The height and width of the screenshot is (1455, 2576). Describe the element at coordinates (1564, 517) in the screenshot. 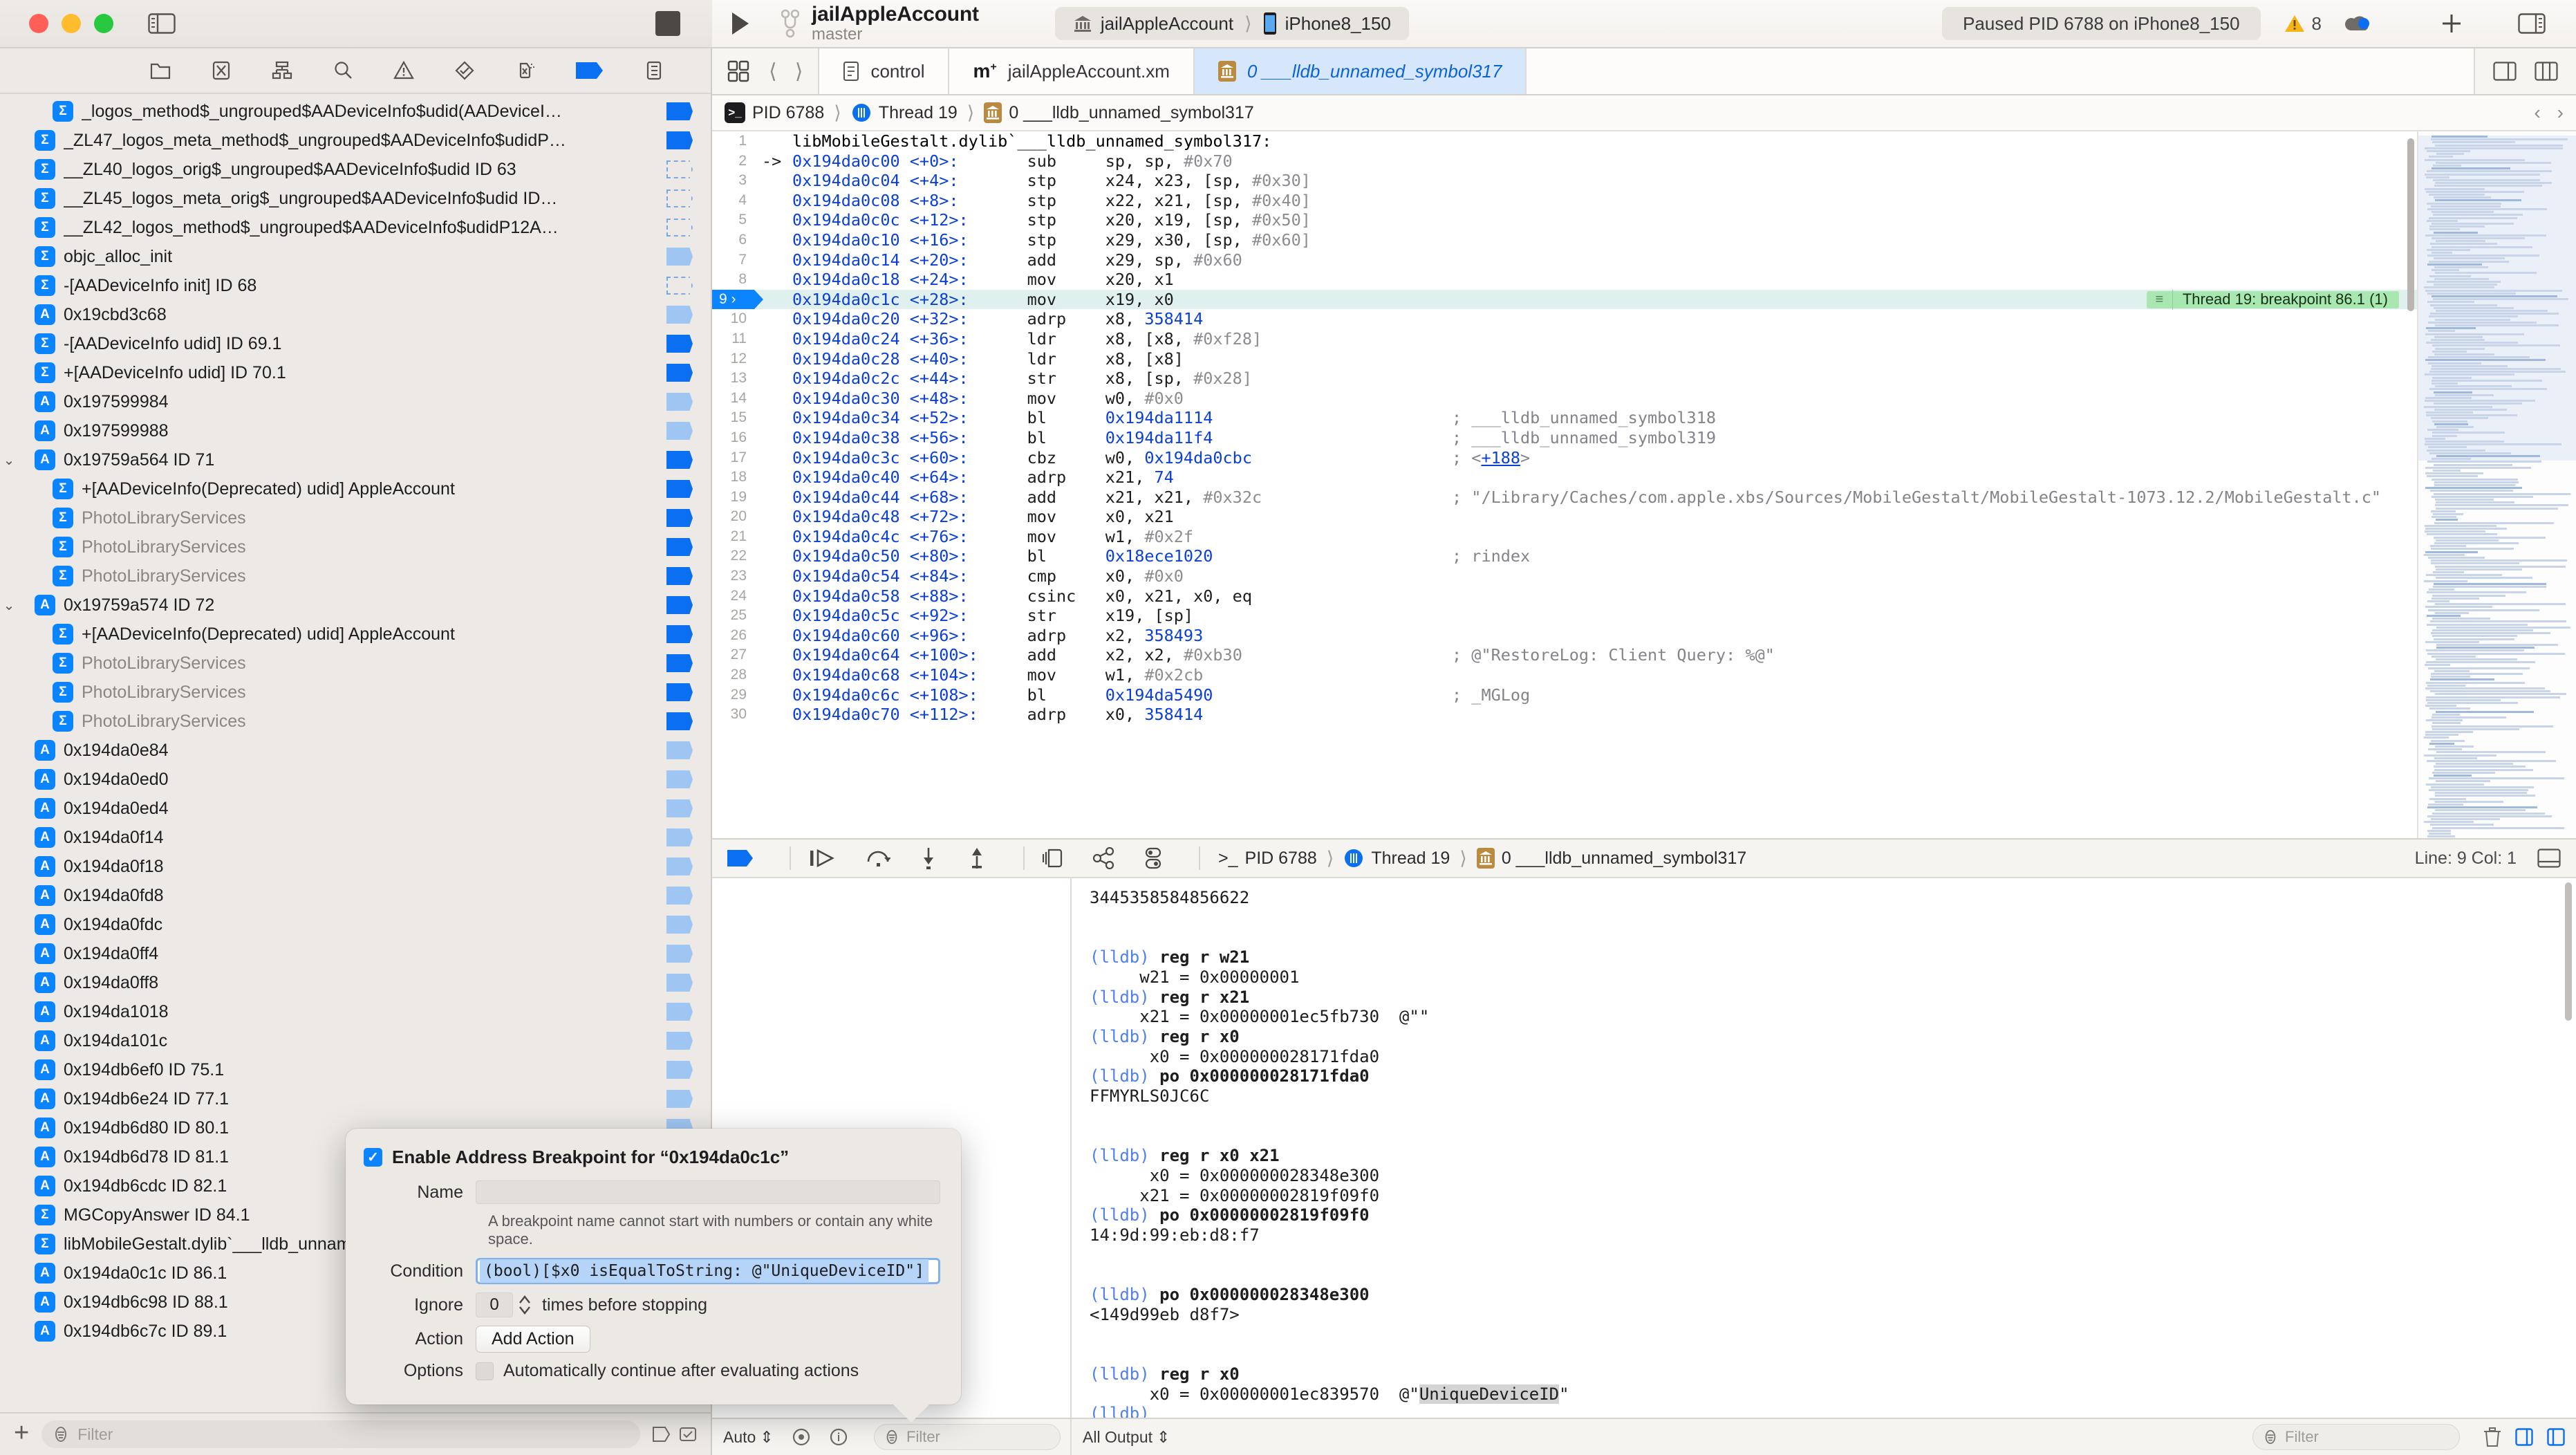

I see `assembly-line: 20 0x194da0c48 <+72>: mov x0, x21` at that location.